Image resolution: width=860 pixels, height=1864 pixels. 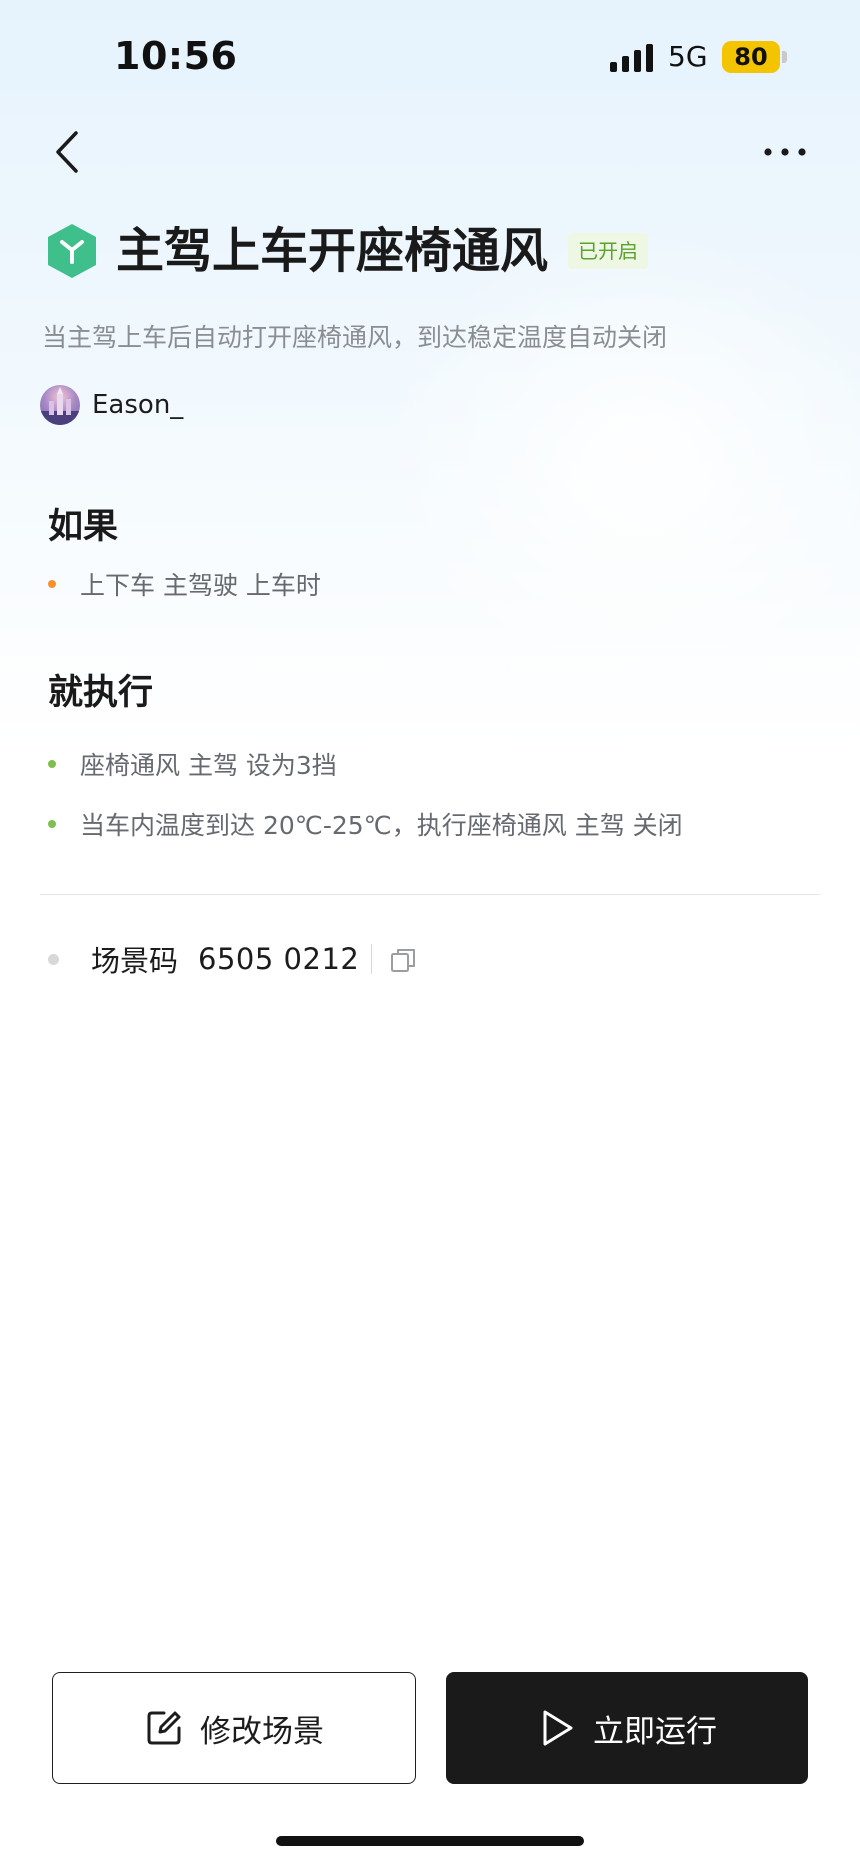 I want to click on copy-button, so click(x=403, y=959).